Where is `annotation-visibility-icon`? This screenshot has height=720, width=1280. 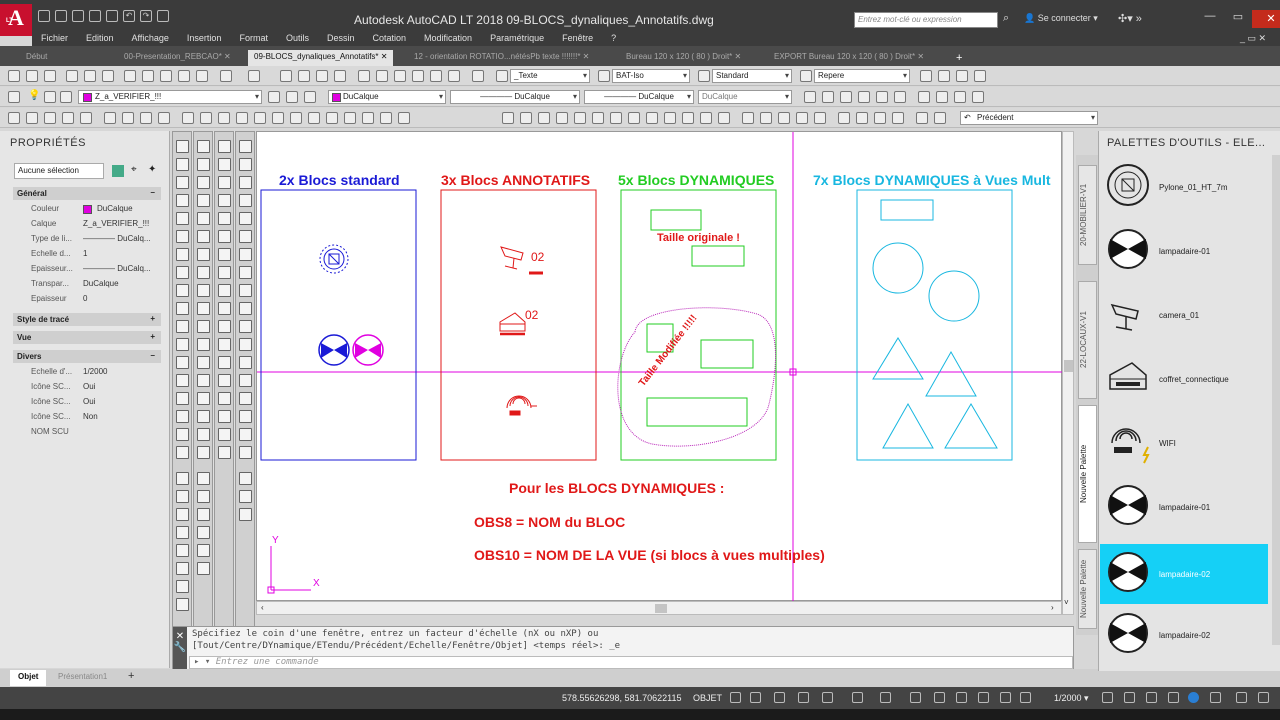
annotation-visibility-icon is located at coordinates (1005, 697).